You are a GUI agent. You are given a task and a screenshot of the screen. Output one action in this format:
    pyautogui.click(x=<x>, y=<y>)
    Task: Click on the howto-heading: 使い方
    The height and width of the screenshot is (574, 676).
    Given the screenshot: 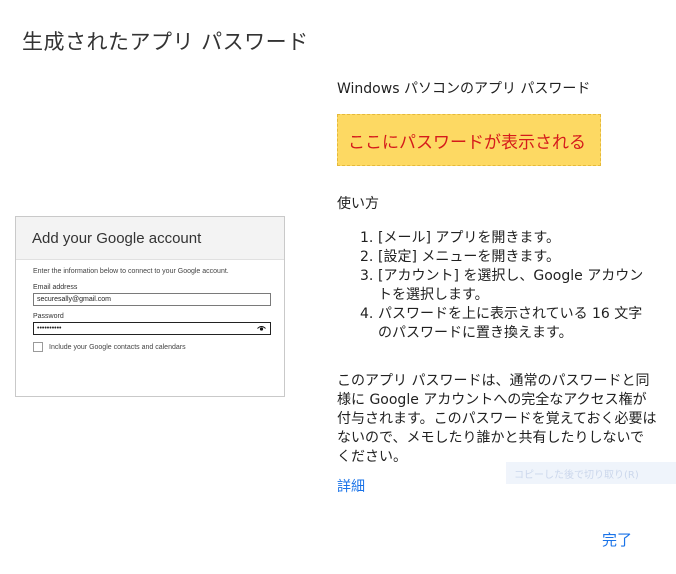 What is the action you would take?
    pyautogui.click(x=358, y=204)
    